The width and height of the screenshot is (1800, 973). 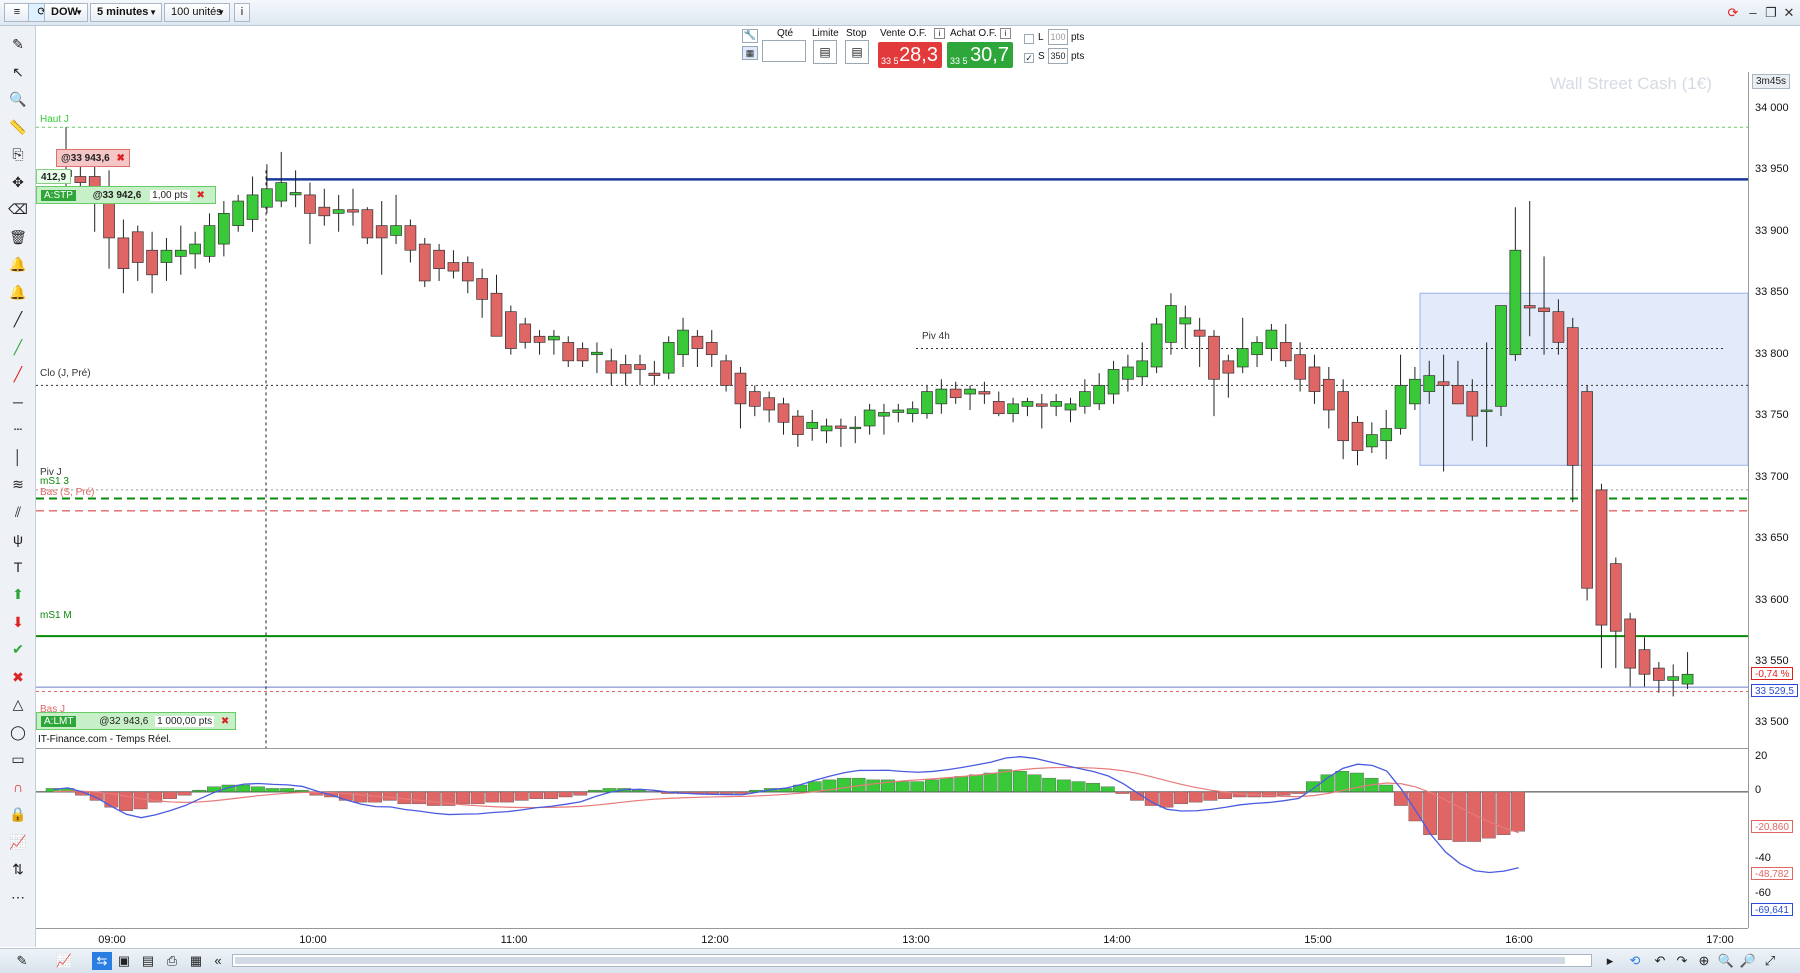 What do you see at coordinates (18, 127) in the screenshot?
I see `ruler-icon: 📏` at bounding box center [18, 127].